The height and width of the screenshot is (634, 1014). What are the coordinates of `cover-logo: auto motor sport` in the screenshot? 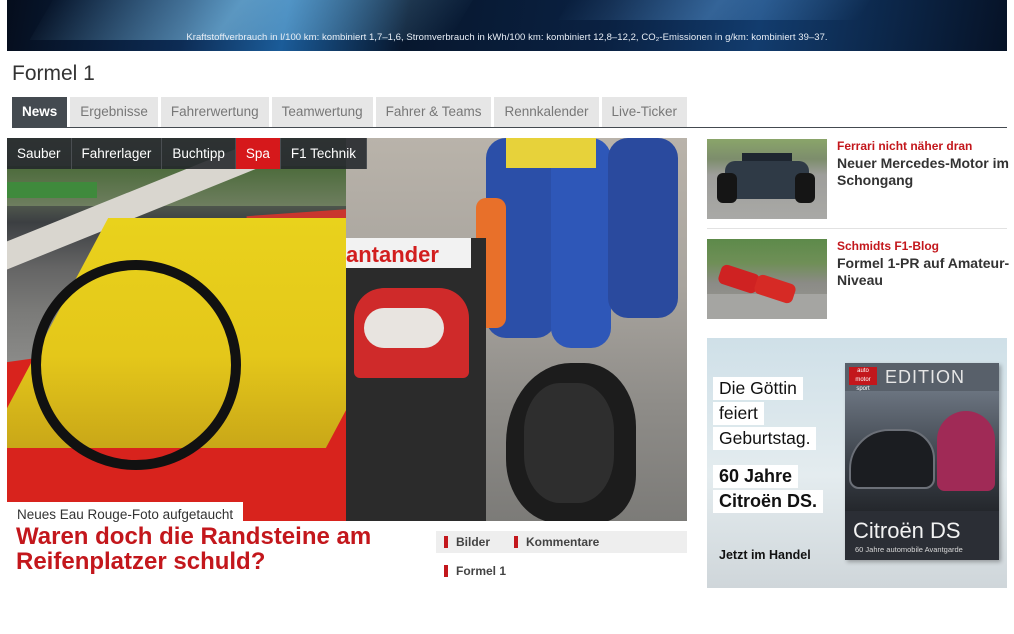 It's located at (863, 379).